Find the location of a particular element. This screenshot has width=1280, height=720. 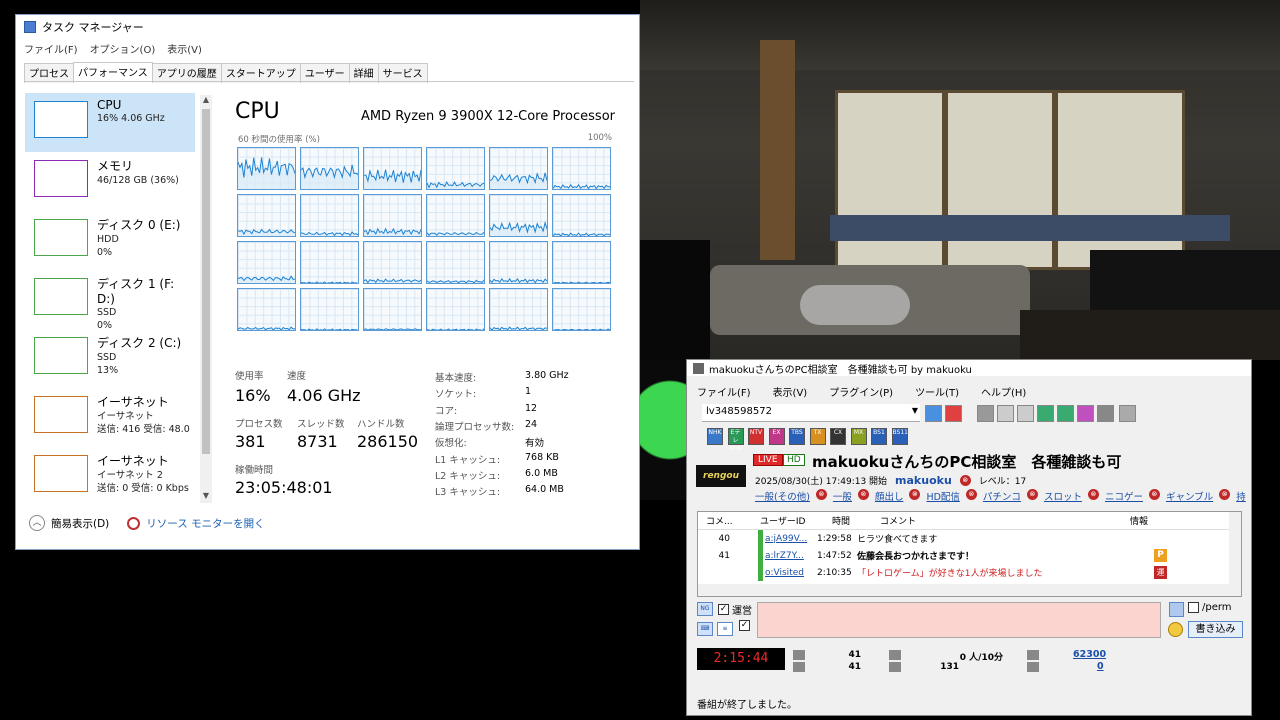

channel-button: MX is located at coordinates (858, 436).